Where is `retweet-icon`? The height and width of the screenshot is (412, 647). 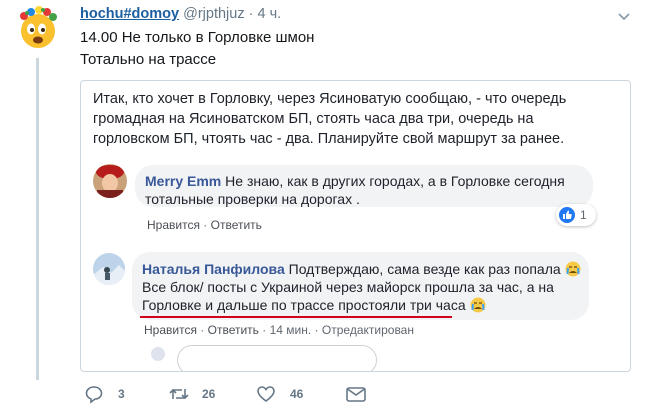 retweet-icon is located at coordinates (179, 396).